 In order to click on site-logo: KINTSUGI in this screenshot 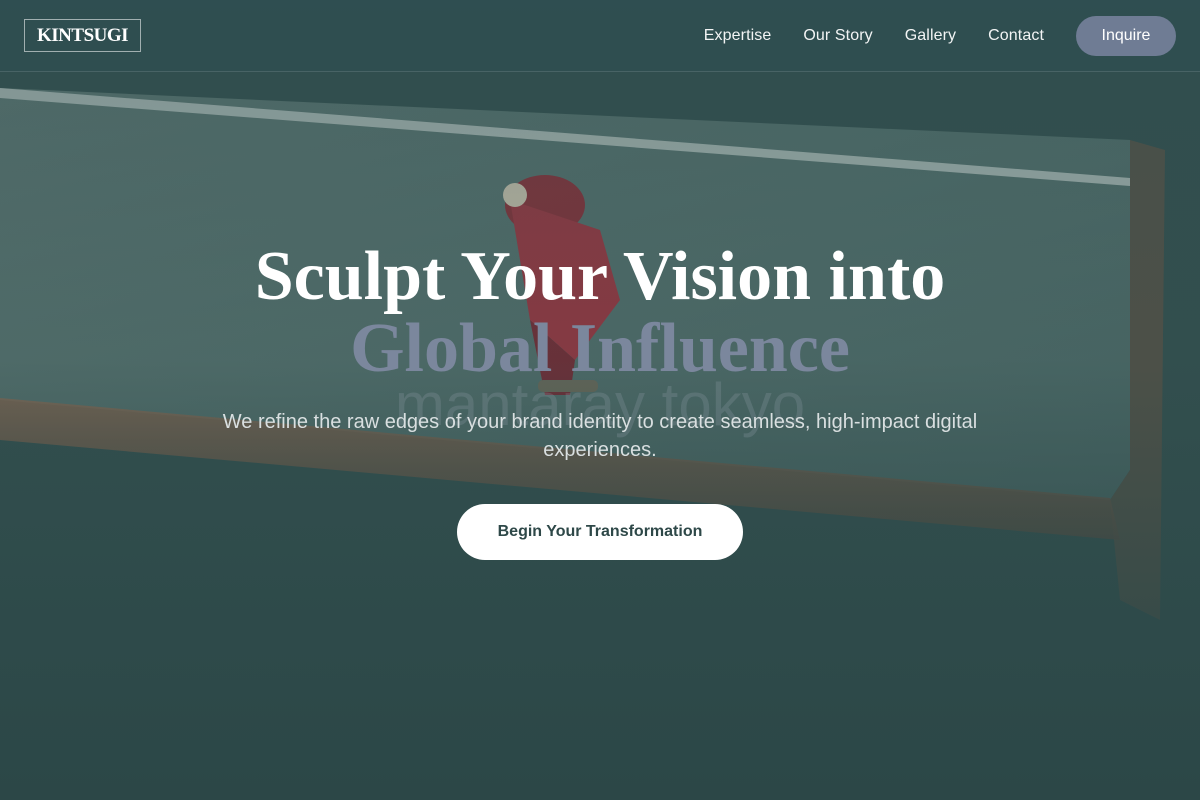, I will do `click(83, 35)`.